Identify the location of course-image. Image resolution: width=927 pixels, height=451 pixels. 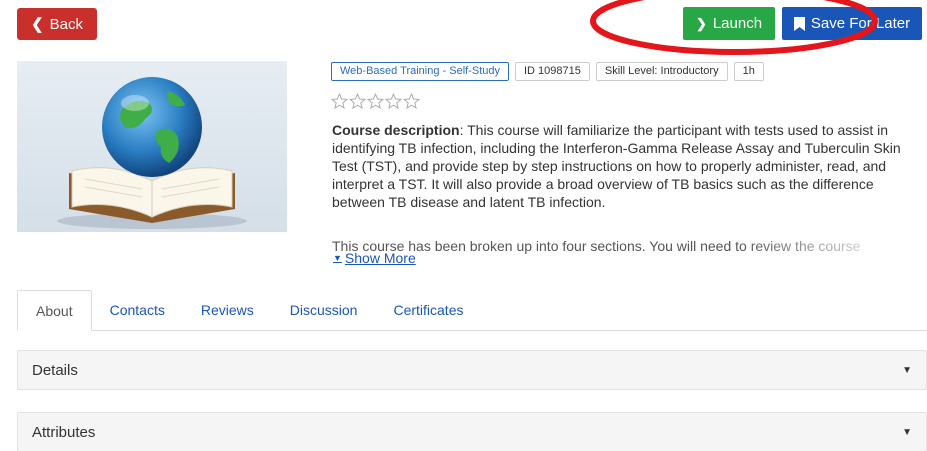
(152, 146).